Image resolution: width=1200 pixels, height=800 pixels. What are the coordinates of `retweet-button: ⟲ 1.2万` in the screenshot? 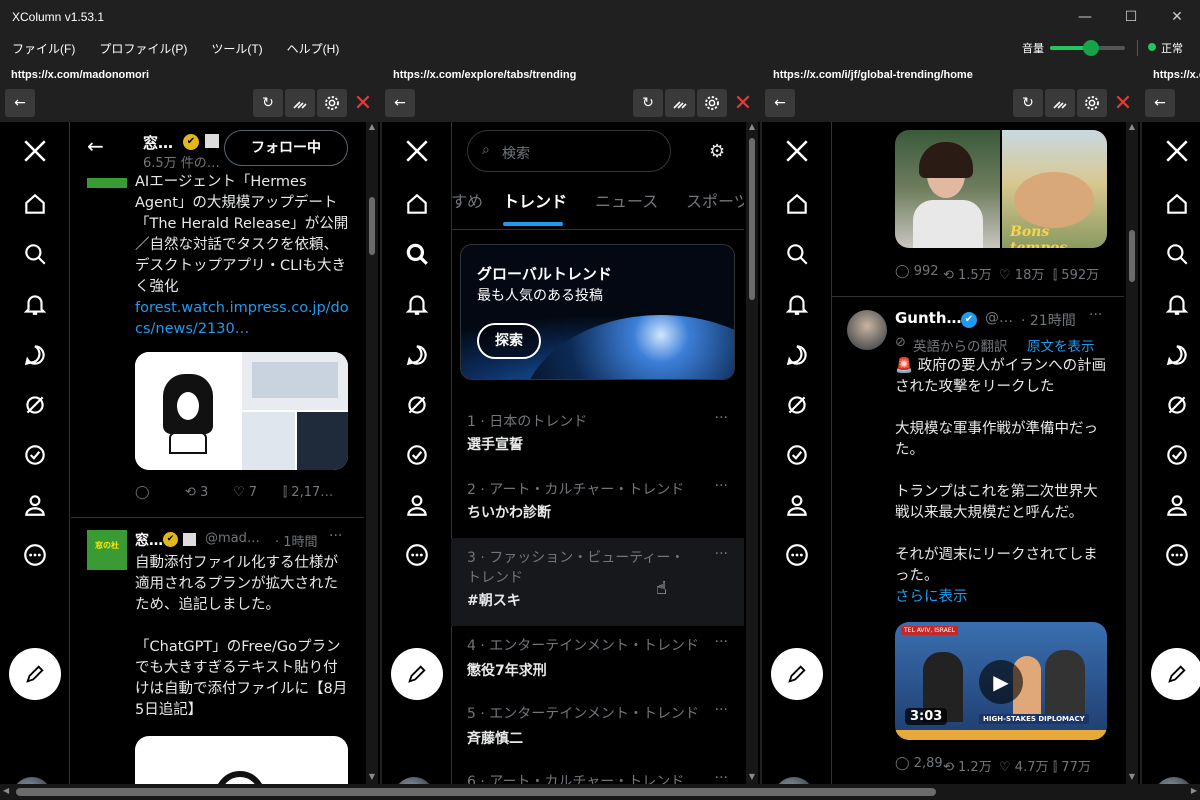 It's located at (967, 765).